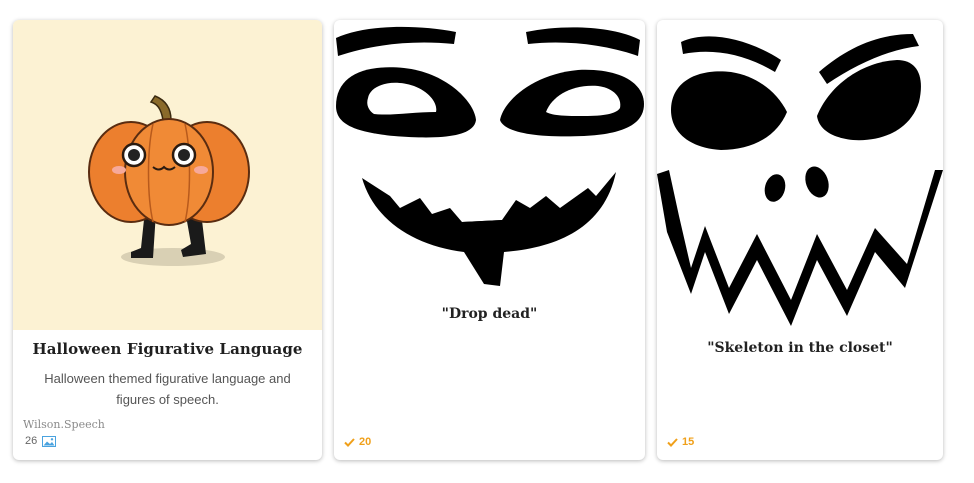 The height and width of the screenshot is (483, 974). What do you see at coordinates (41, 441) in the screenshot?
I see `card-count-row: 26` at bounding box center [41, 441].